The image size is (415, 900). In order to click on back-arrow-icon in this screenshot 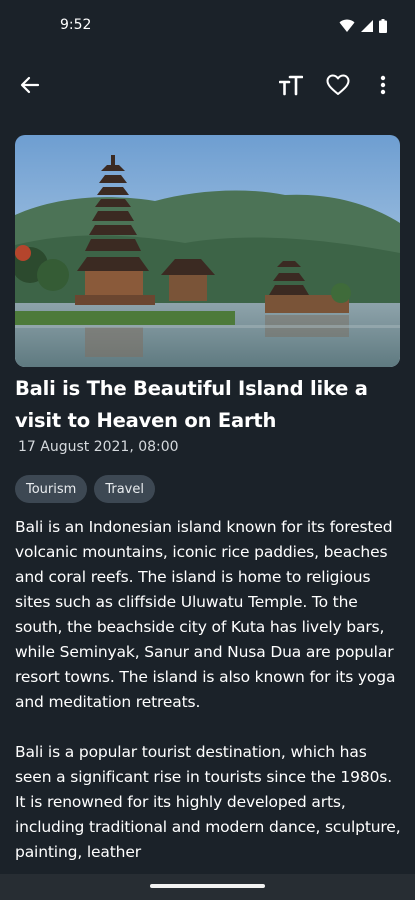, I will do `click(30, 87)`.